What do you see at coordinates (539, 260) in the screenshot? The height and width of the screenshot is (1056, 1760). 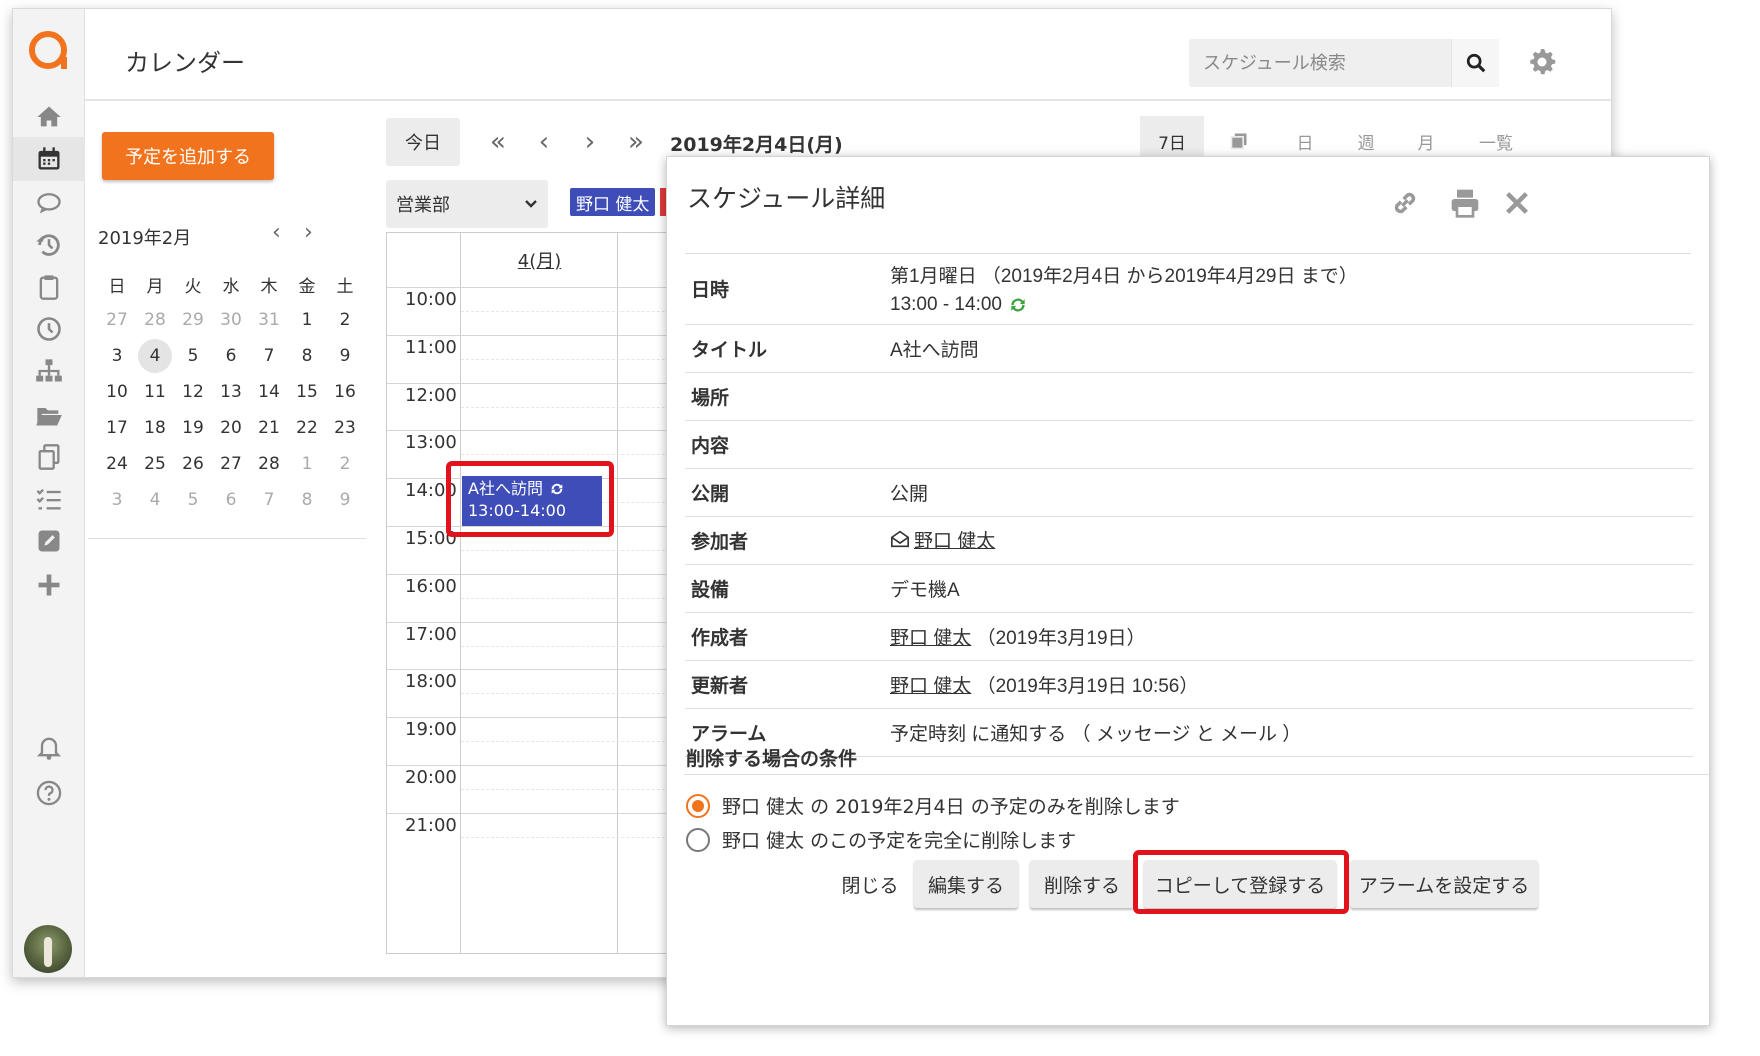 I see `day-header: 4(月)` at bounding box center [539, 260].